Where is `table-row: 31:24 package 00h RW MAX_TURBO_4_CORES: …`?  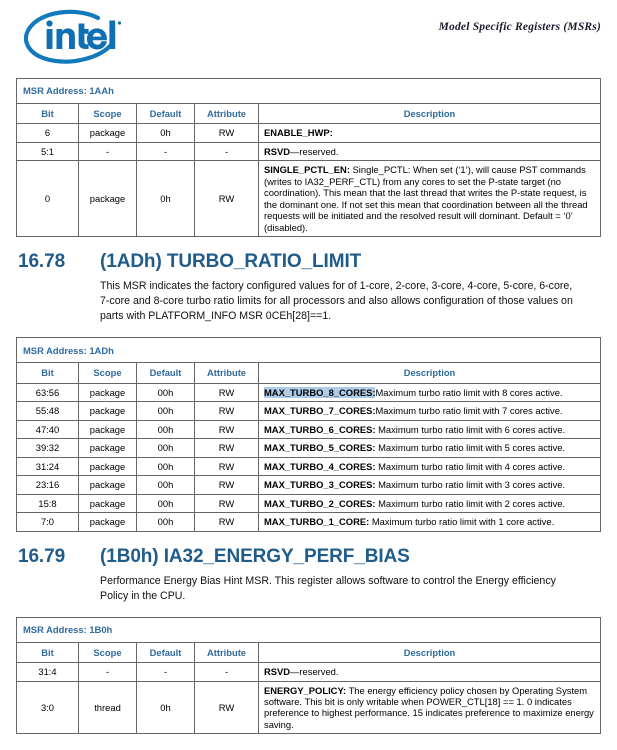
table-row: 31:24 package 00h RW MAX_TURBO_4_CORES: … is located at coordinates (308, 466).